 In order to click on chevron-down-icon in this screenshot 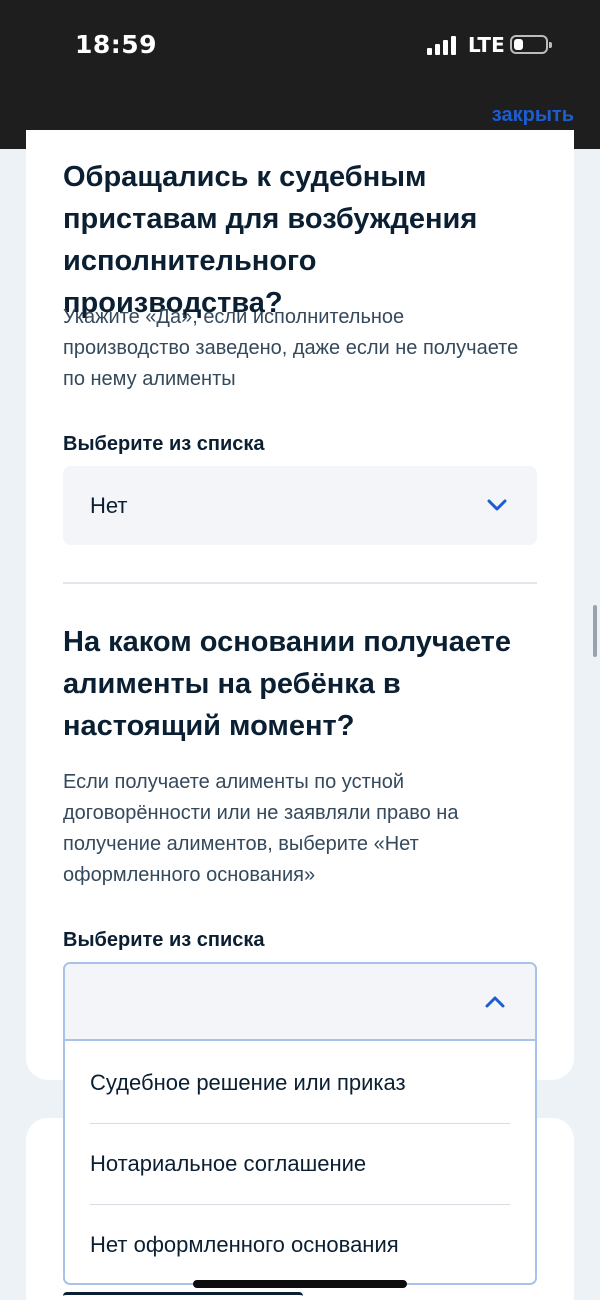, I will do `click(497, 505)`.